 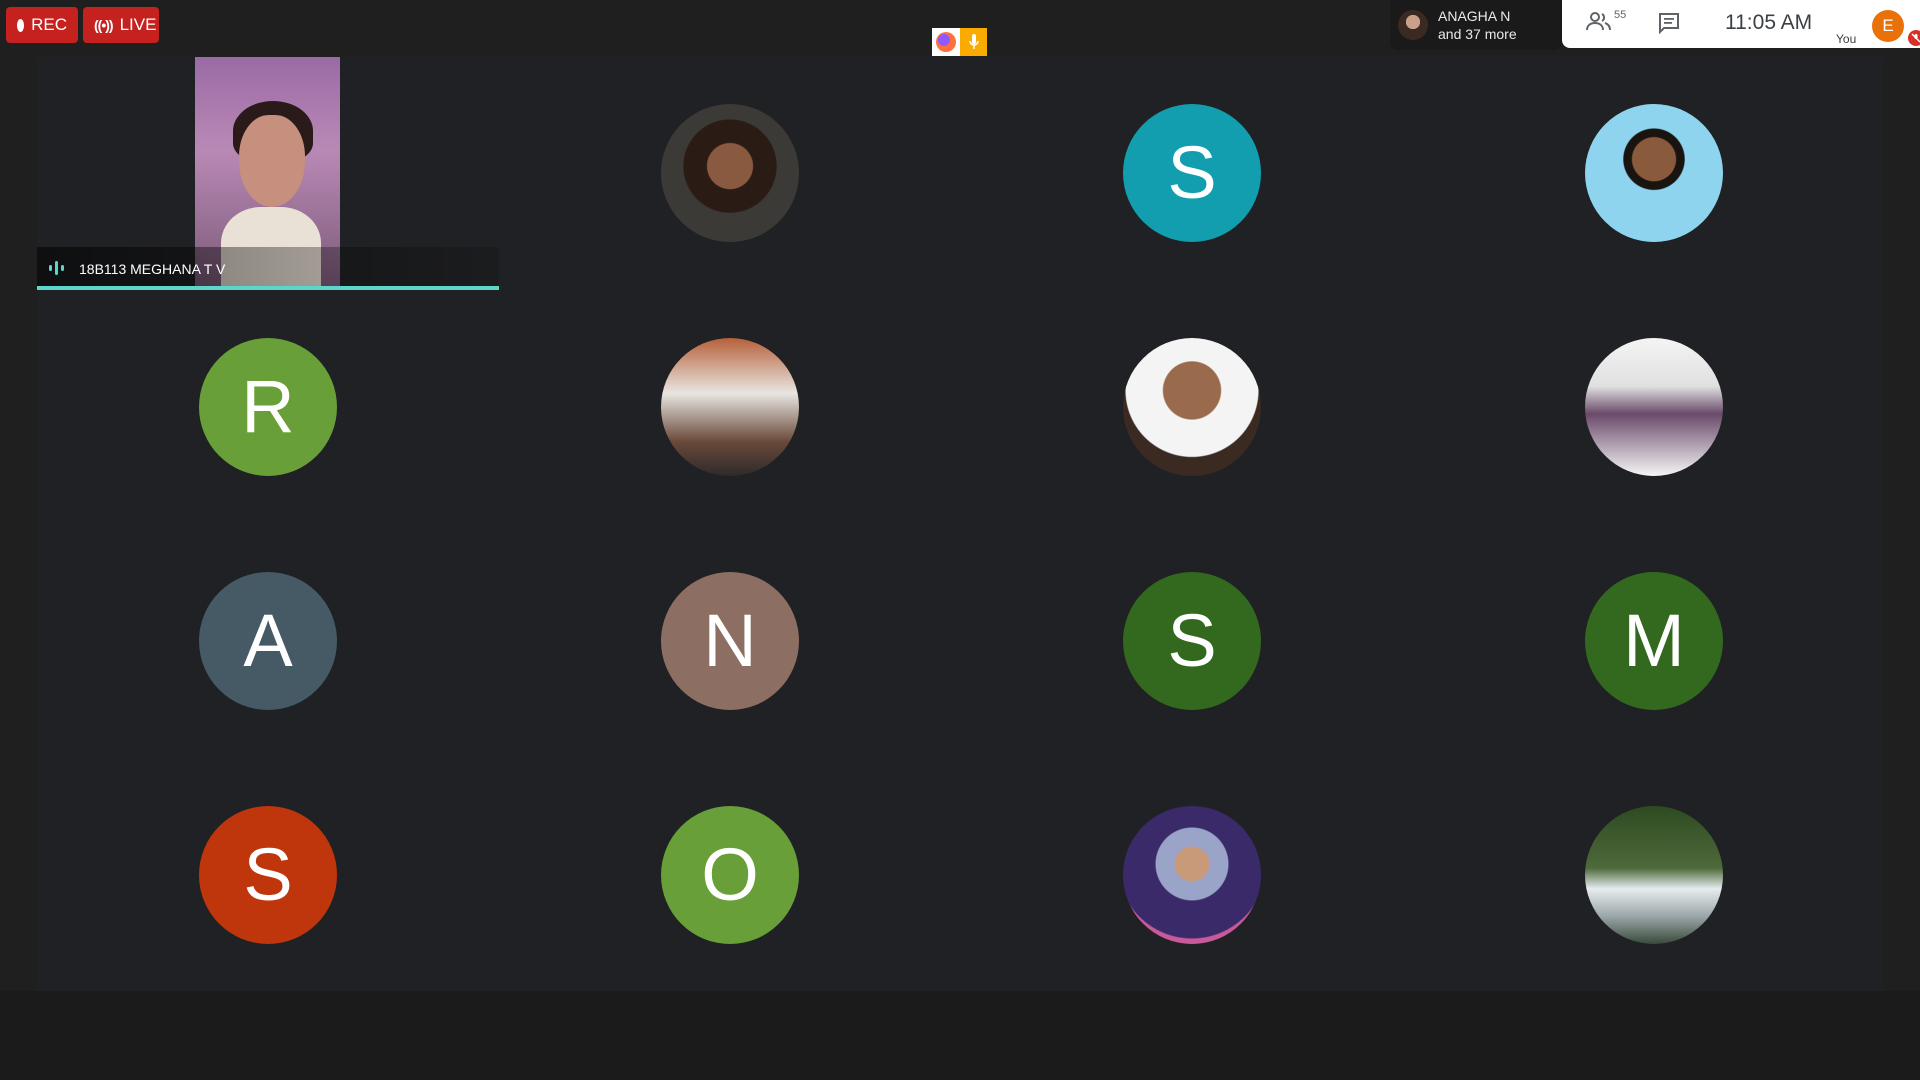 I want to click on live-badge: ((•)) LIVE, so click(x=121, y=25).